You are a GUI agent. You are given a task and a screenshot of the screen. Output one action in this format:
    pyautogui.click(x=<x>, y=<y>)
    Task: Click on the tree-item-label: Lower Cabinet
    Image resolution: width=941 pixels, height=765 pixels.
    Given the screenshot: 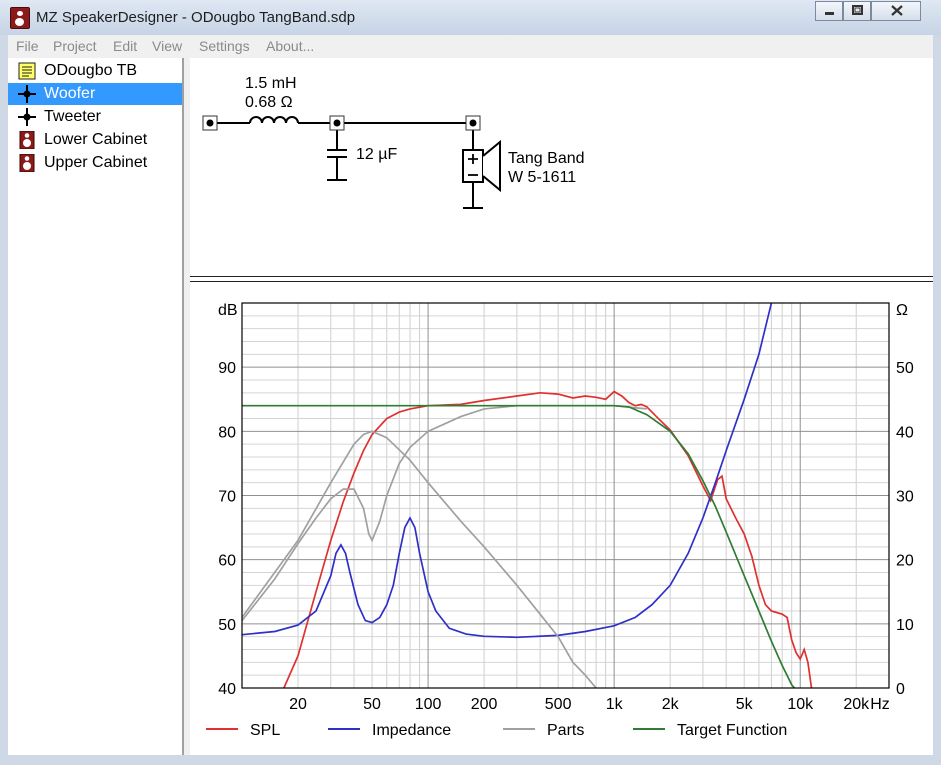 What is the action you would take?
    pyautogui.click(x=96, y=139)
    